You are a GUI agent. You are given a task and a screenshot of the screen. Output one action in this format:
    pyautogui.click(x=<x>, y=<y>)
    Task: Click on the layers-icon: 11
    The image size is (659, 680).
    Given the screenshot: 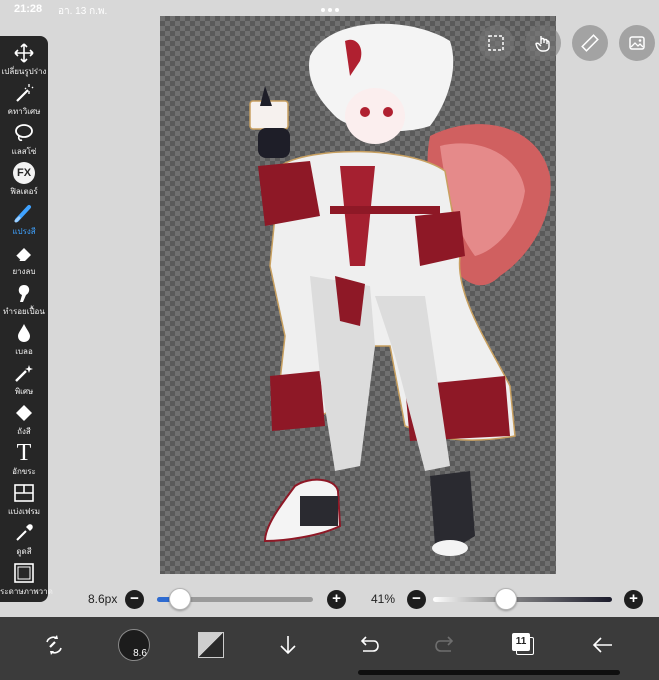 What is the action you would take?
    pyautogui.click(x=524, y=645)
    